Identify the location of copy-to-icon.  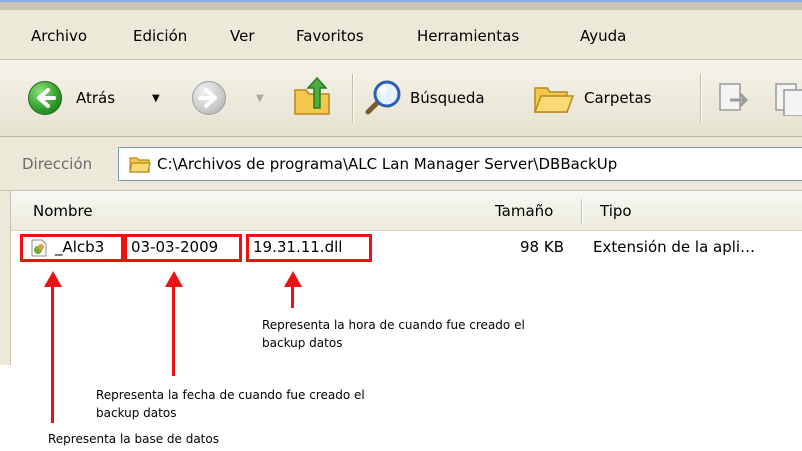
(788, 100).